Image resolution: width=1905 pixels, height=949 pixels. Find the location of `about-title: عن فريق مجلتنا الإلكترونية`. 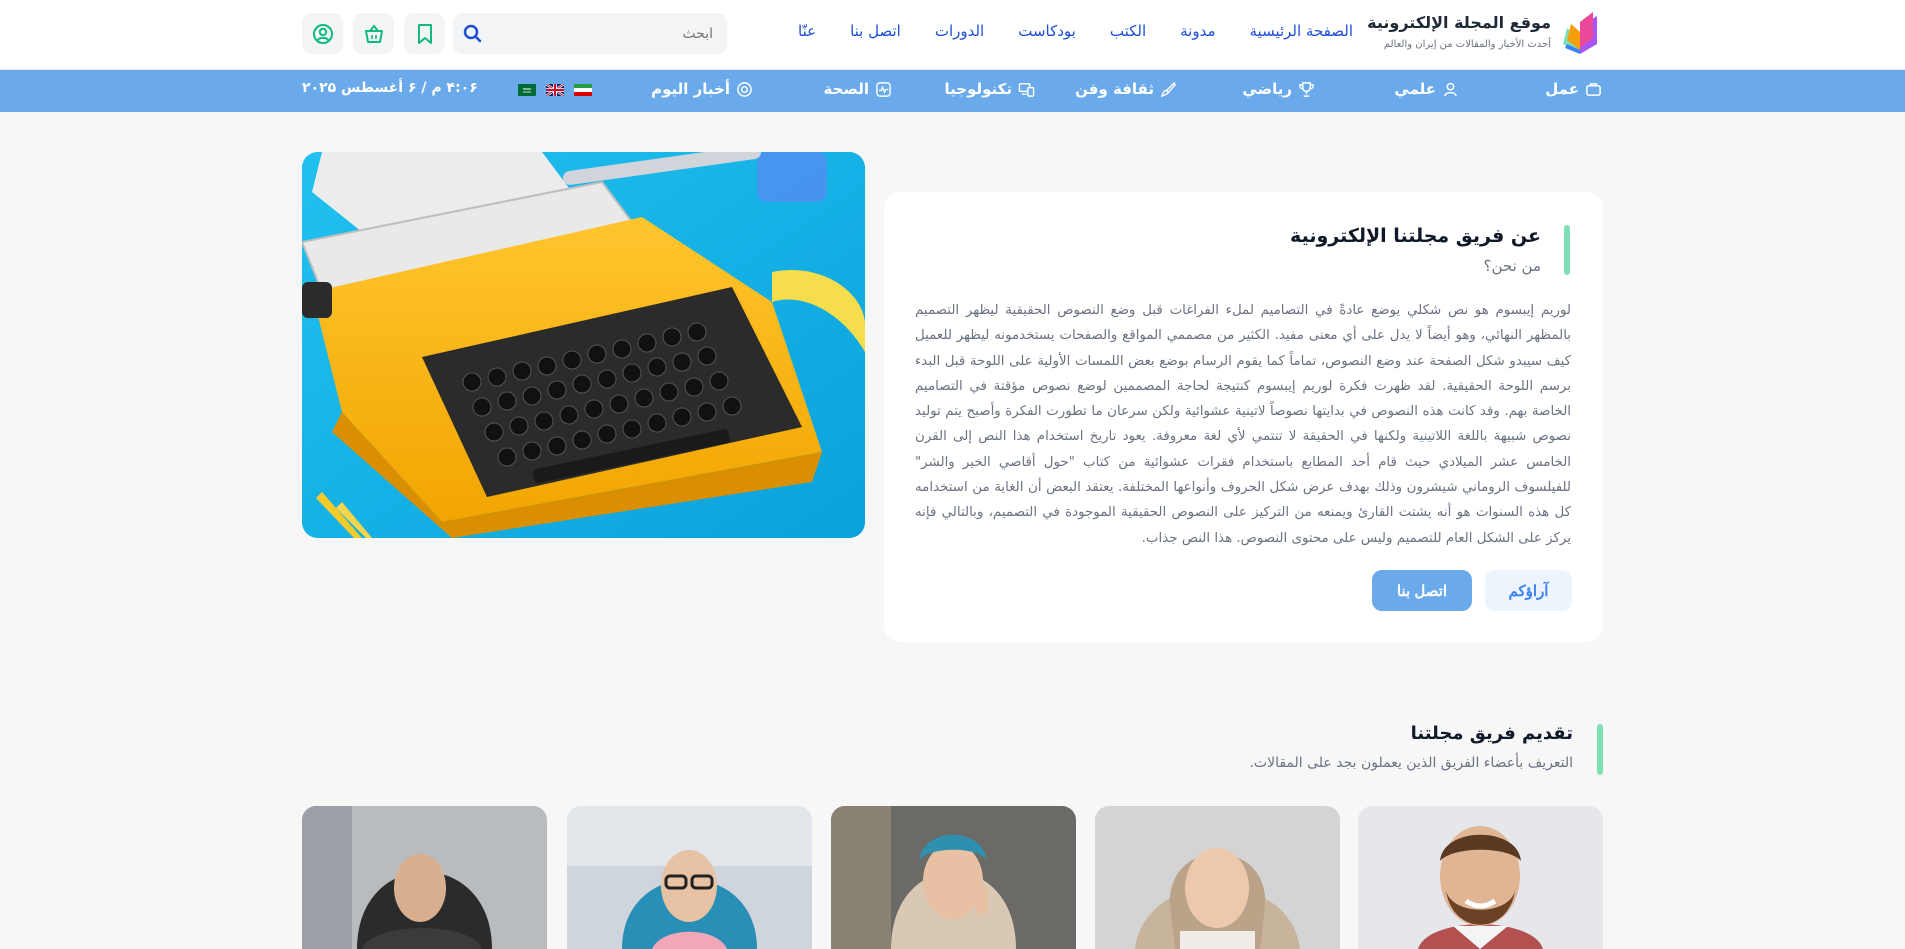

about-title: عن فريق مجلتنا الإلكترونية is located at coordinates (1415, 236).